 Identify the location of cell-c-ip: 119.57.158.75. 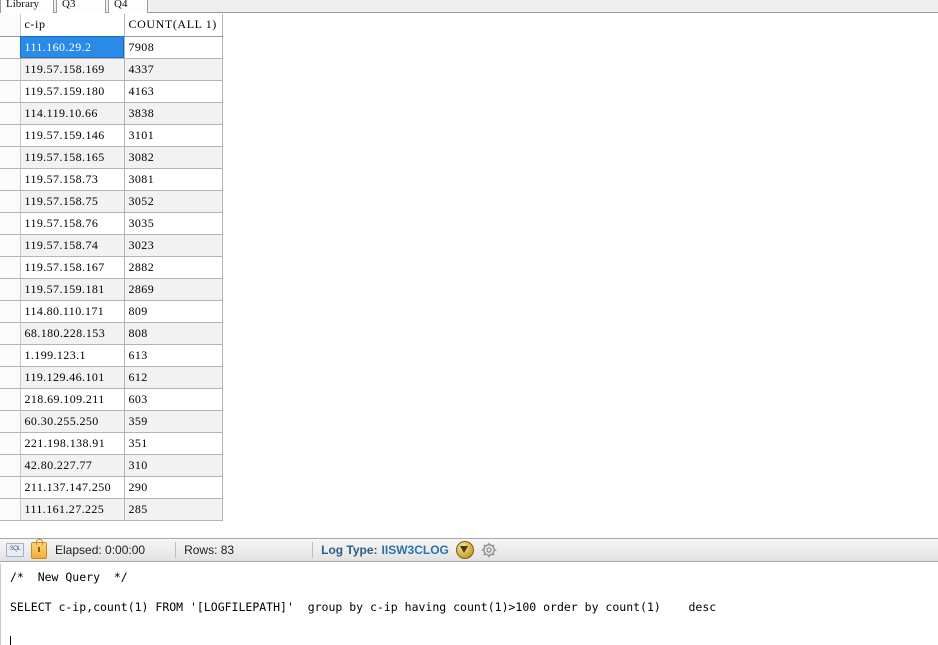
(72, 201).